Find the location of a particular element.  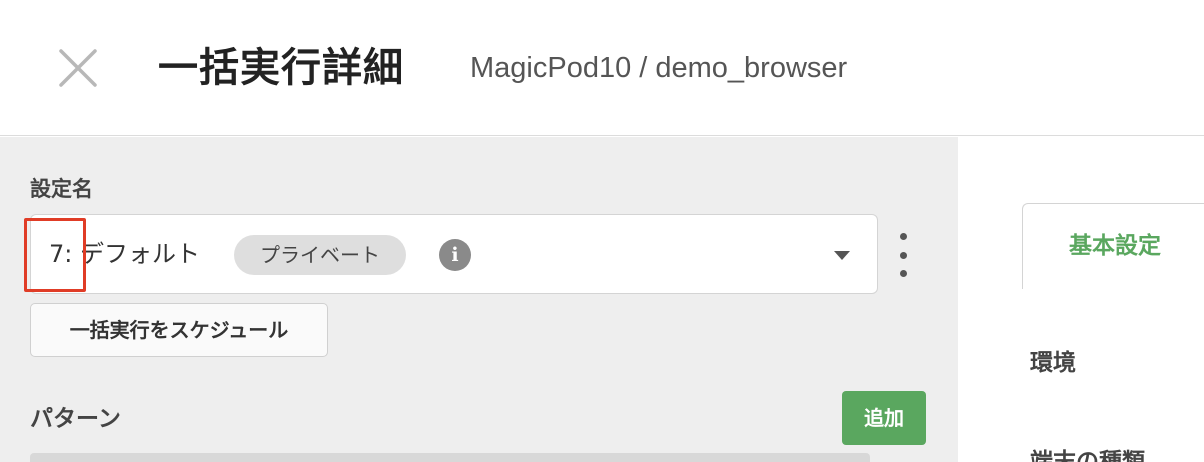

chevron-down-icon is located at coordinates (842, 255).